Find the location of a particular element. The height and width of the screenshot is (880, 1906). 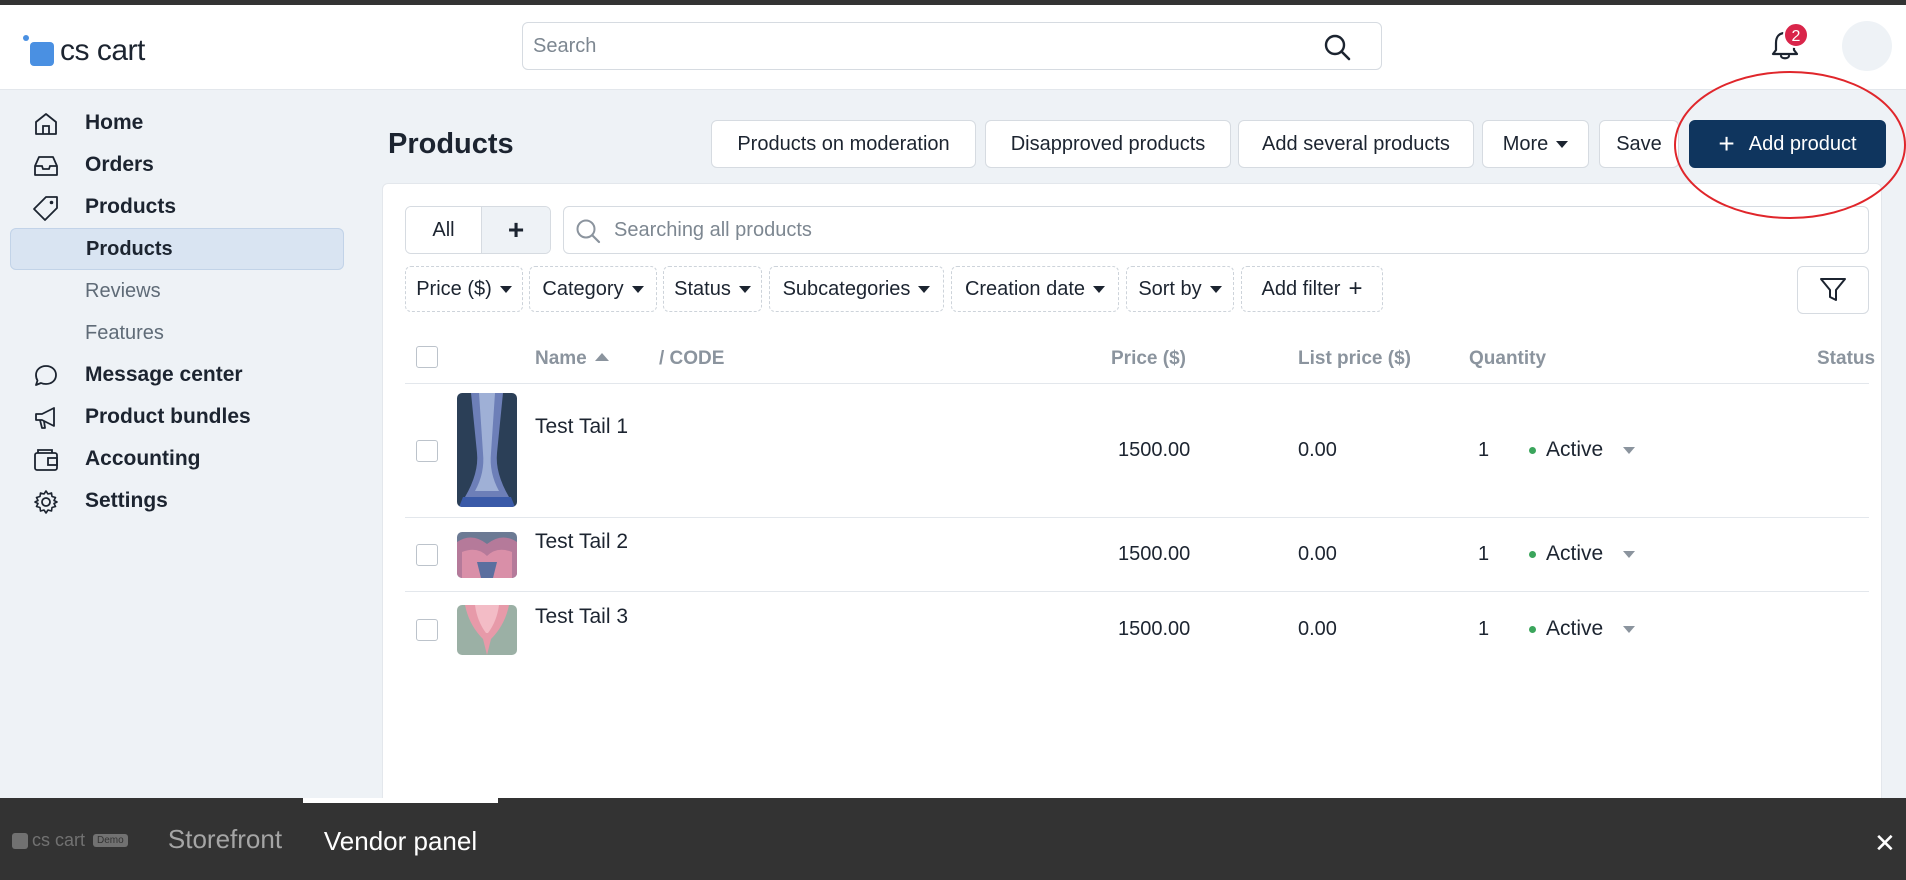

filter-label: Subcategories is located at coordinates (846, 288).